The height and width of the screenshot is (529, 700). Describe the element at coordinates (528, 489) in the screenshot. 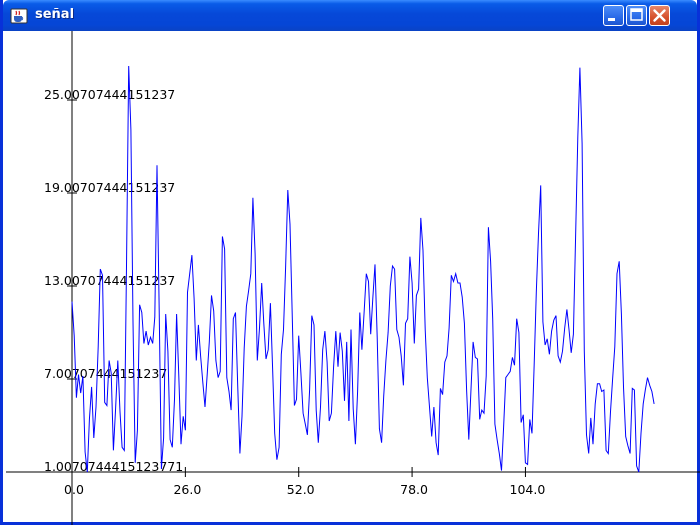

I see `x-tick-label: 104.0` at that location.